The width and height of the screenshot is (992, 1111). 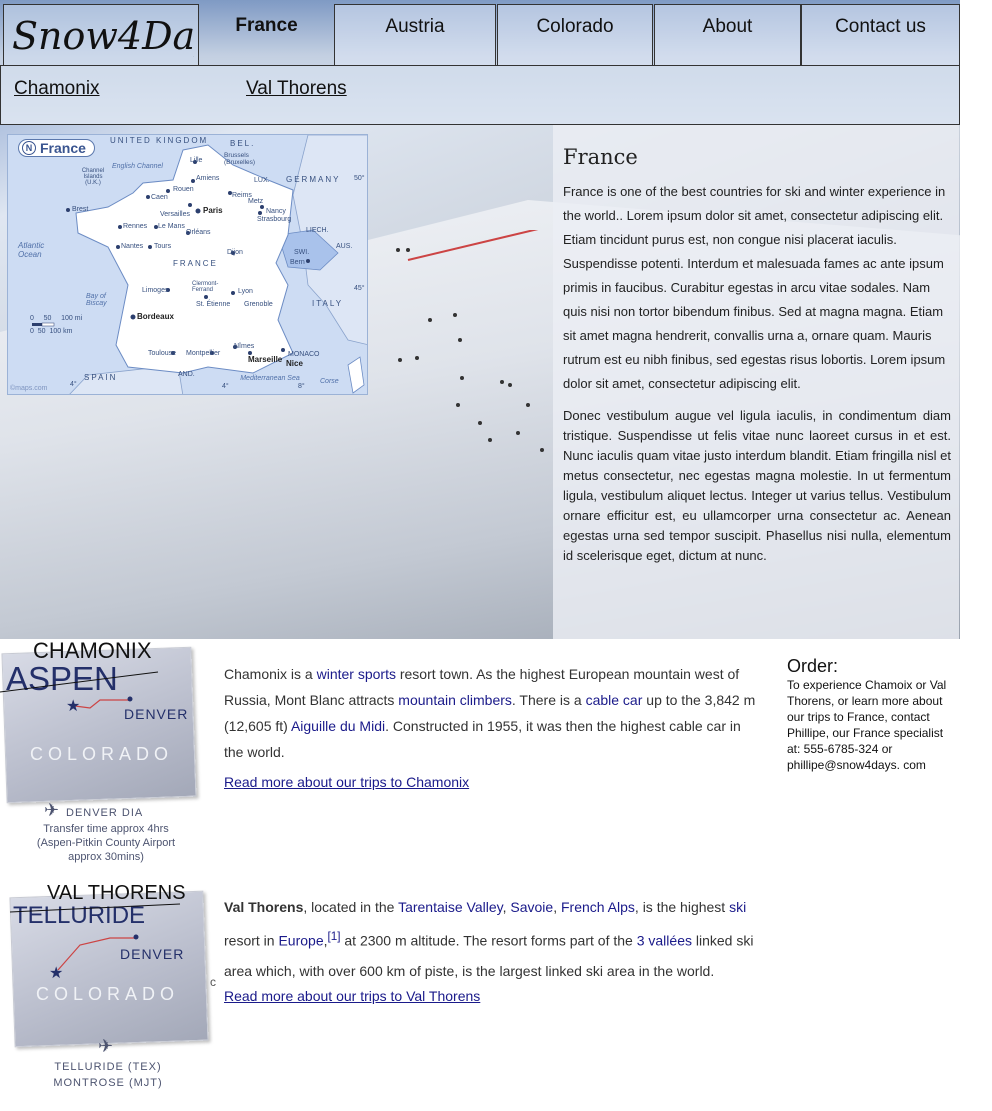 I want to click on map-city-tours: Tours, so click(x=163, y=246).